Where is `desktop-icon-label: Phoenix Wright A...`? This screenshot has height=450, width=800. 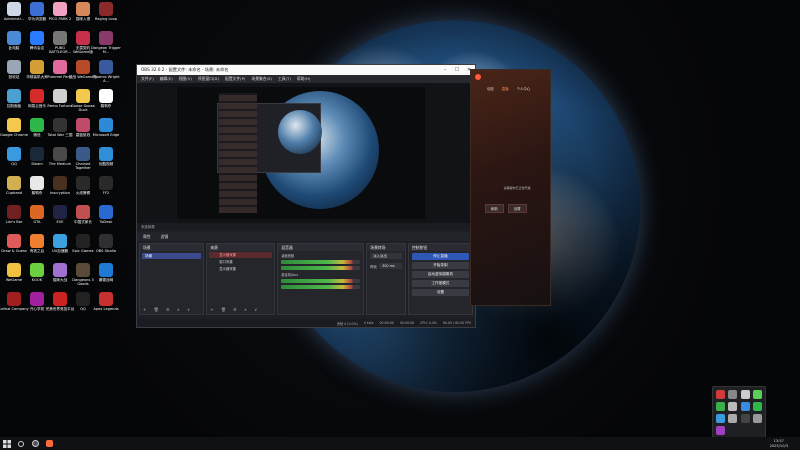
desktop-icon-label: Phoenix Wright A... is located at coordinates (106, 79).